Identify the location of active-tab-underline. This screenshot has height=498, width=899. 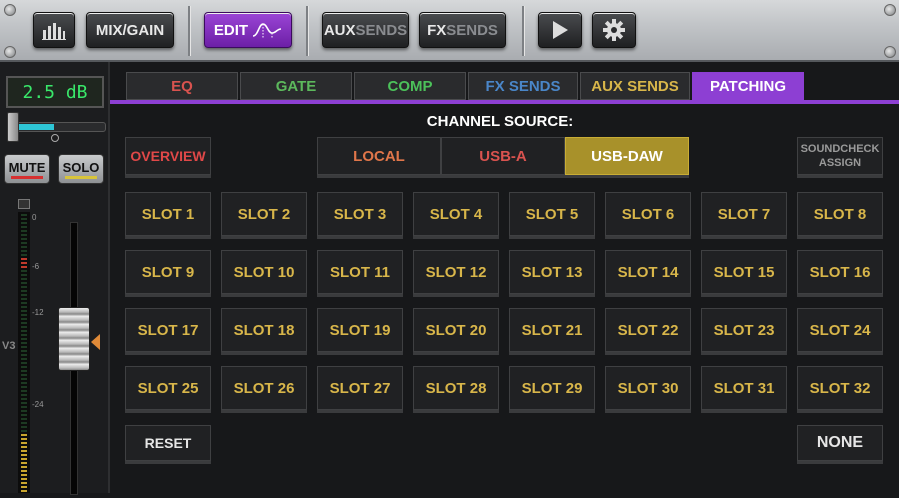
(504, 102).